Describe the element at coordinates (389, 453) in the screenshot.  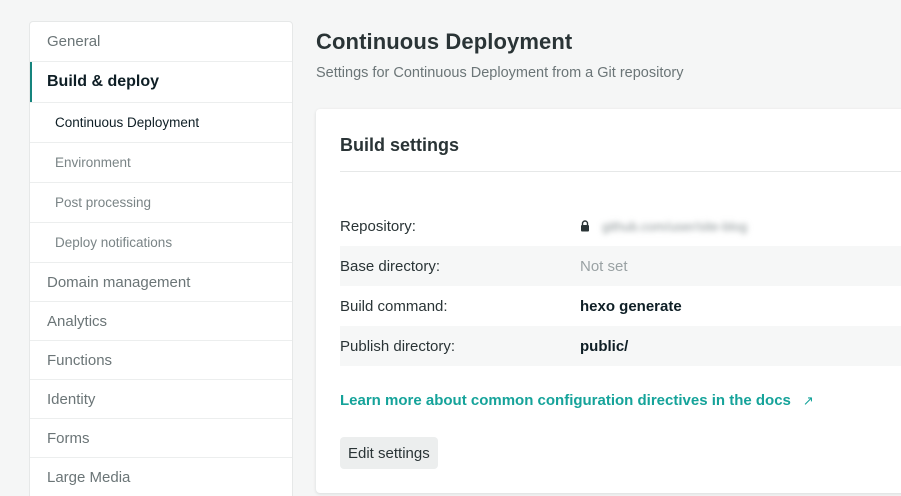
I see `edit-settings-button: Edit settings` at that location.